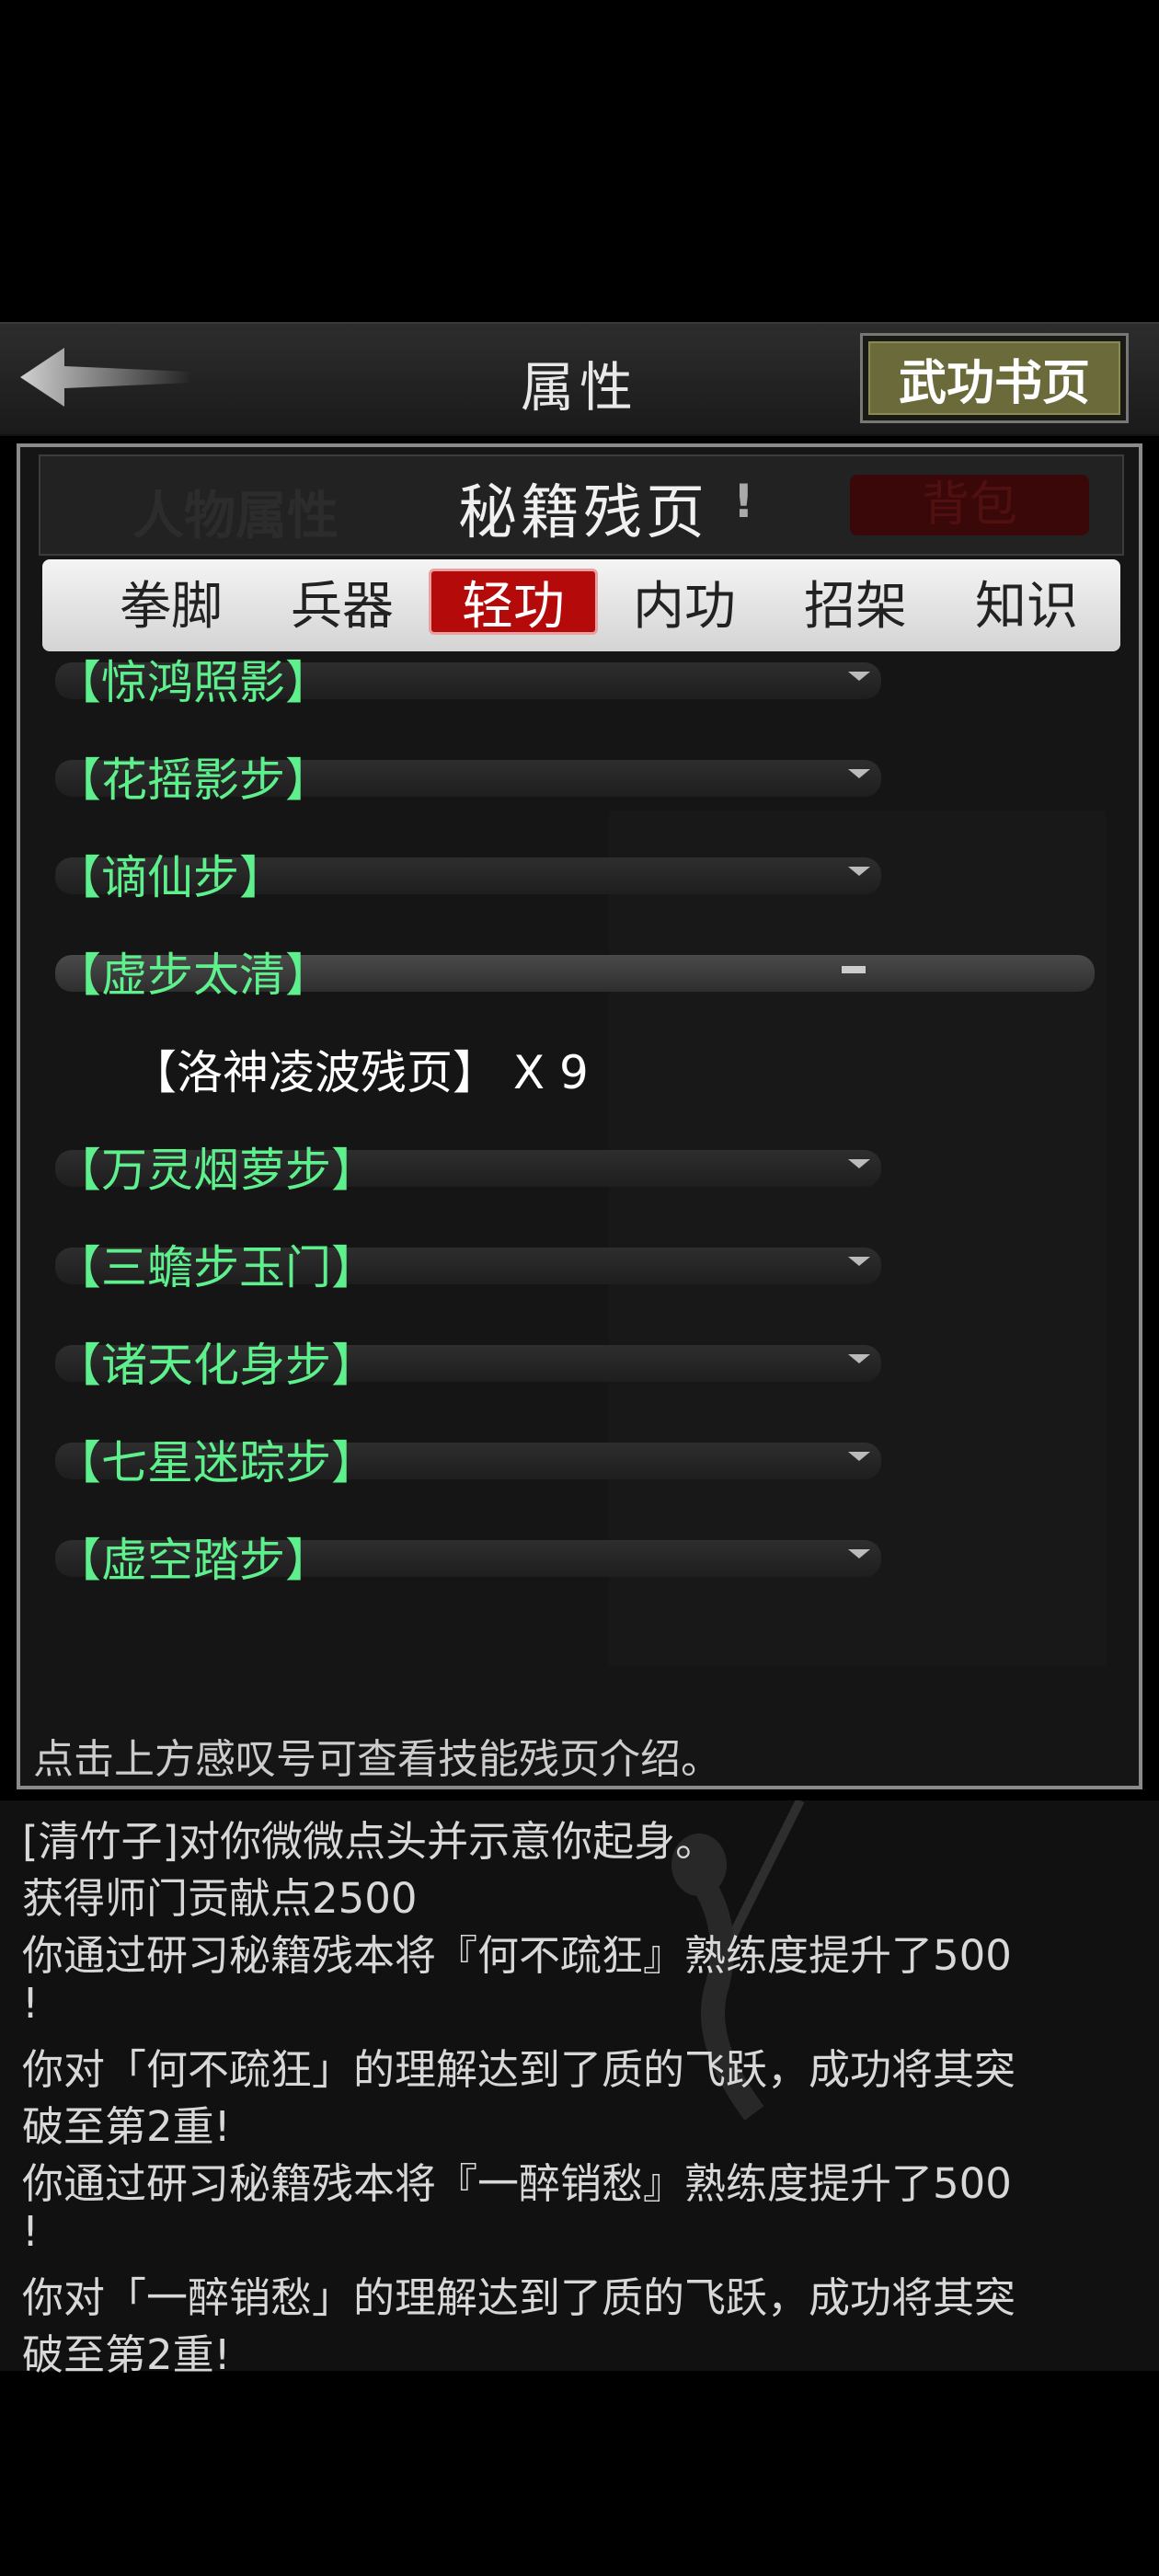  What do you see at coordinates (360, 1069) in the screenshot?
I see `fragment-entry: 【洛神凌波残页】 X 9` at bounding box center [360, 1069].